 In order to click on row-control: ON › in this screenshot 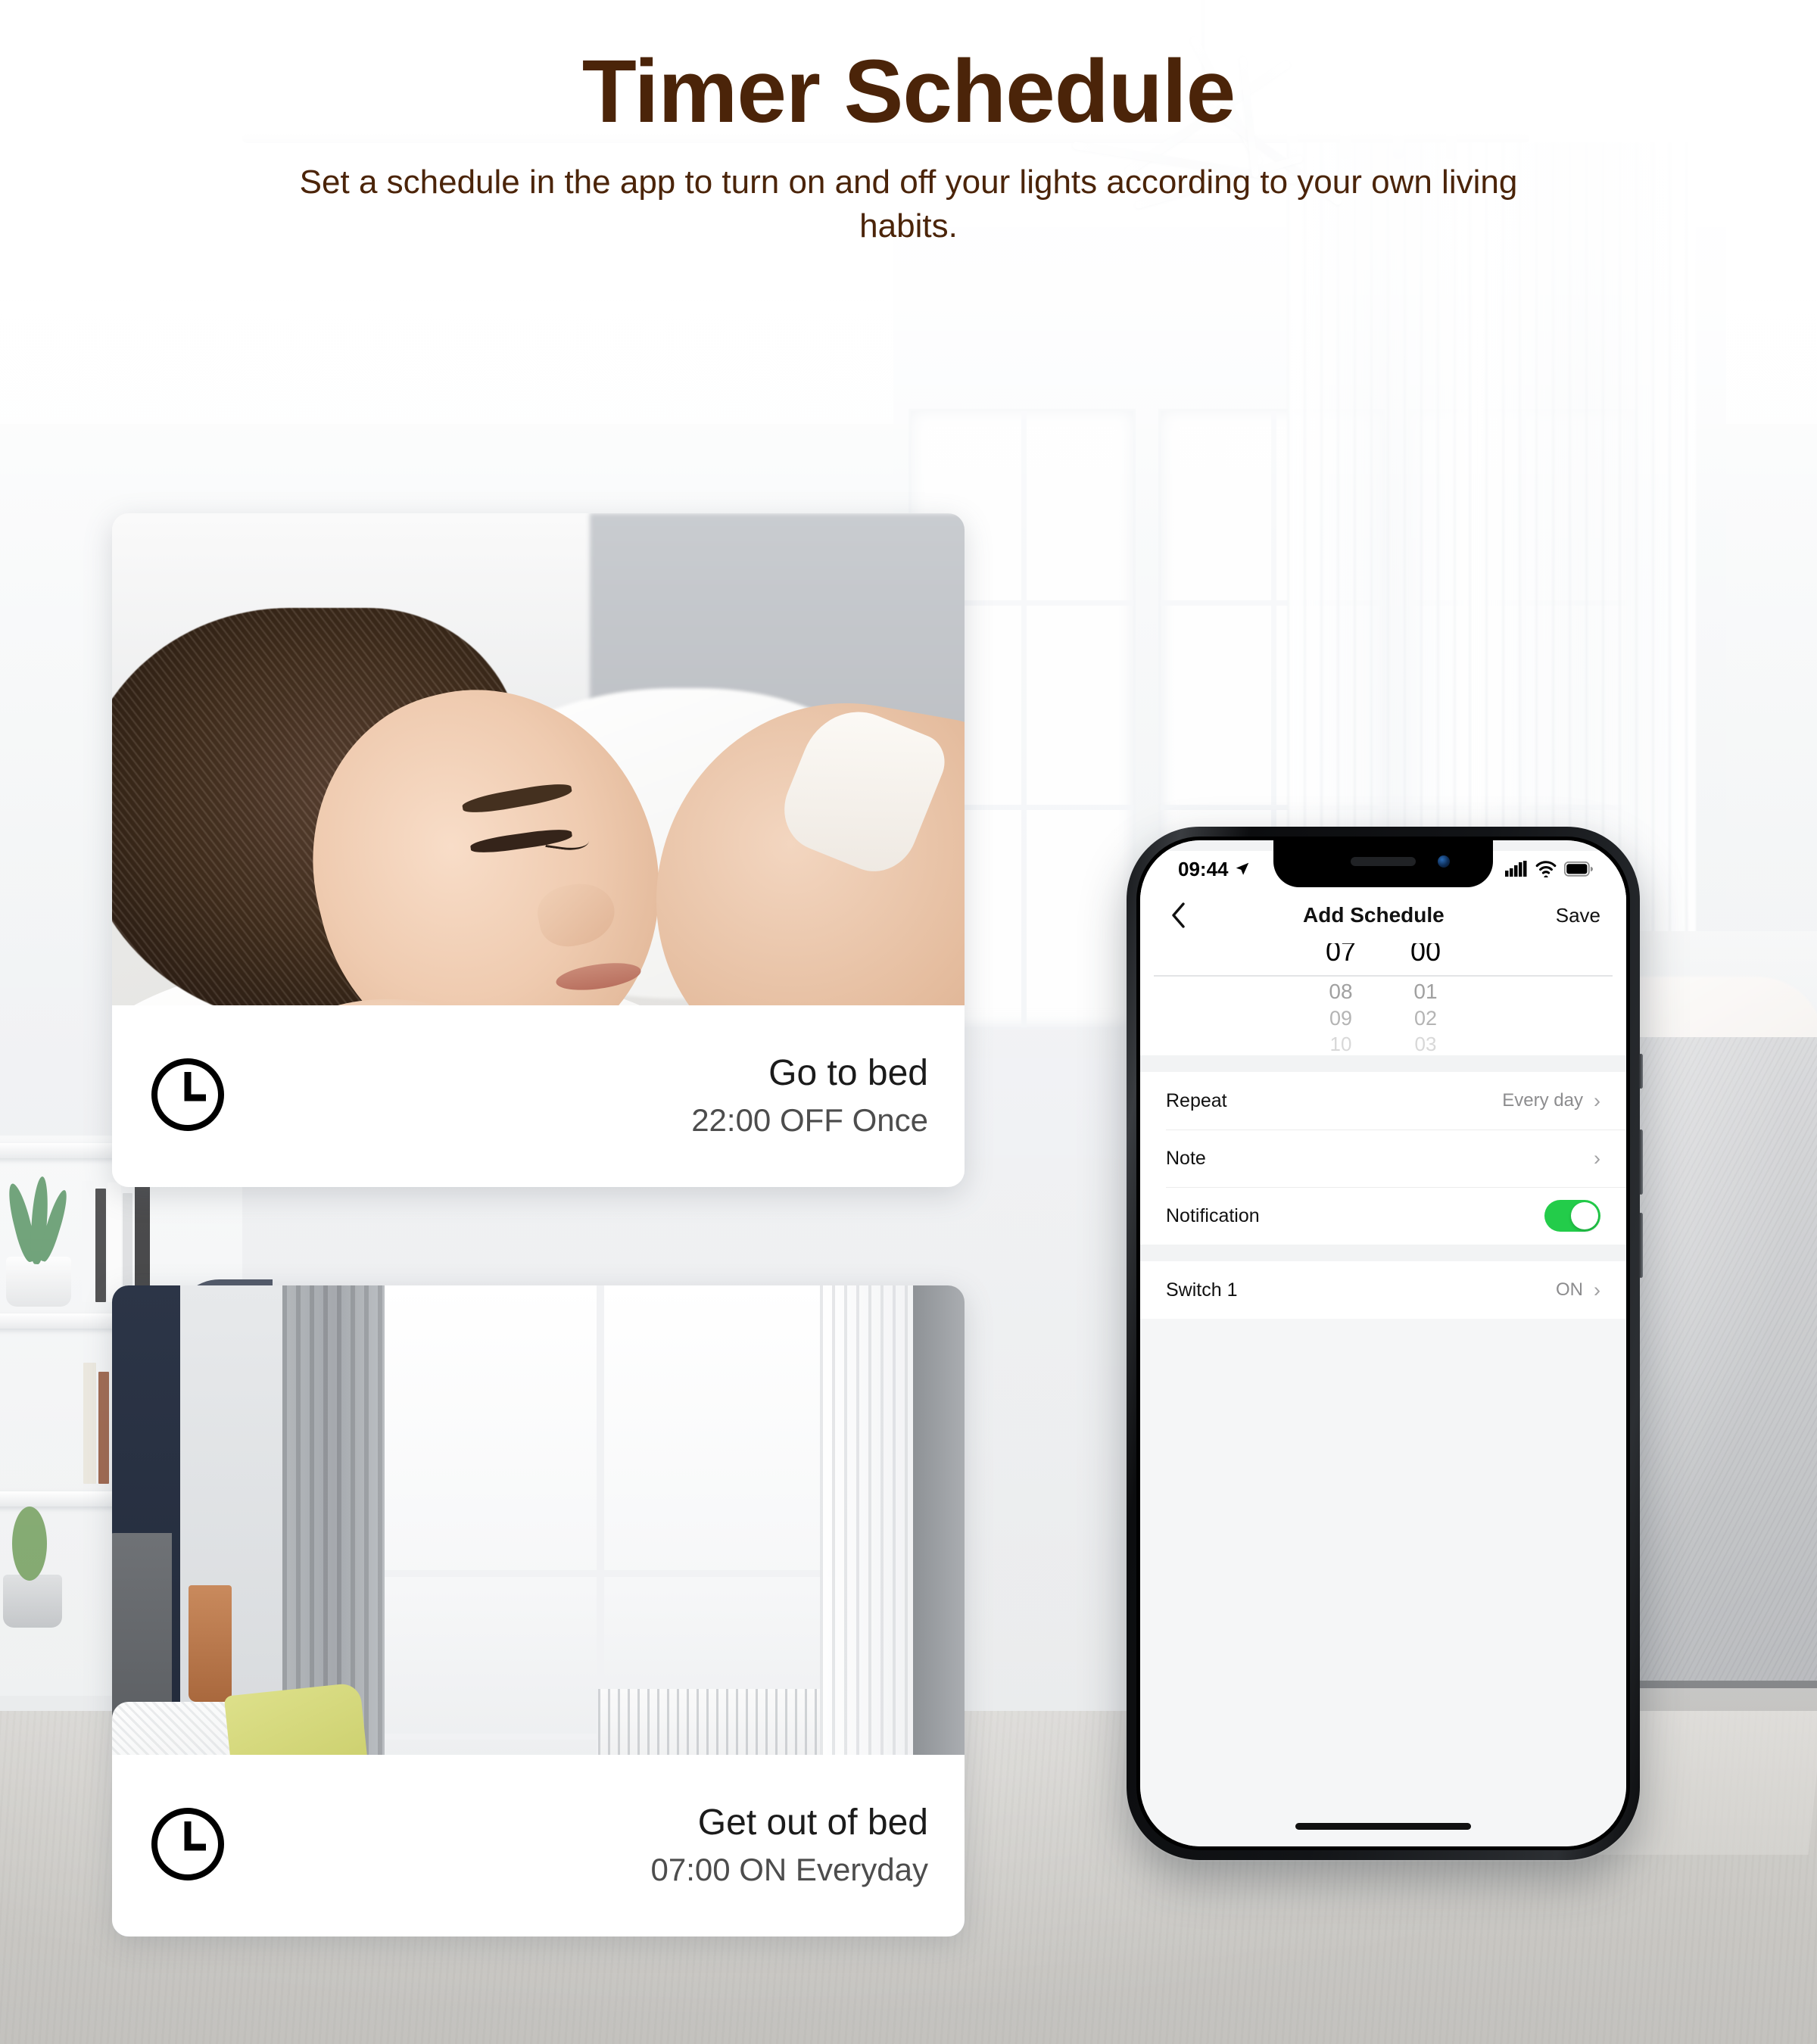, I will do `click(1578, 1290)`.